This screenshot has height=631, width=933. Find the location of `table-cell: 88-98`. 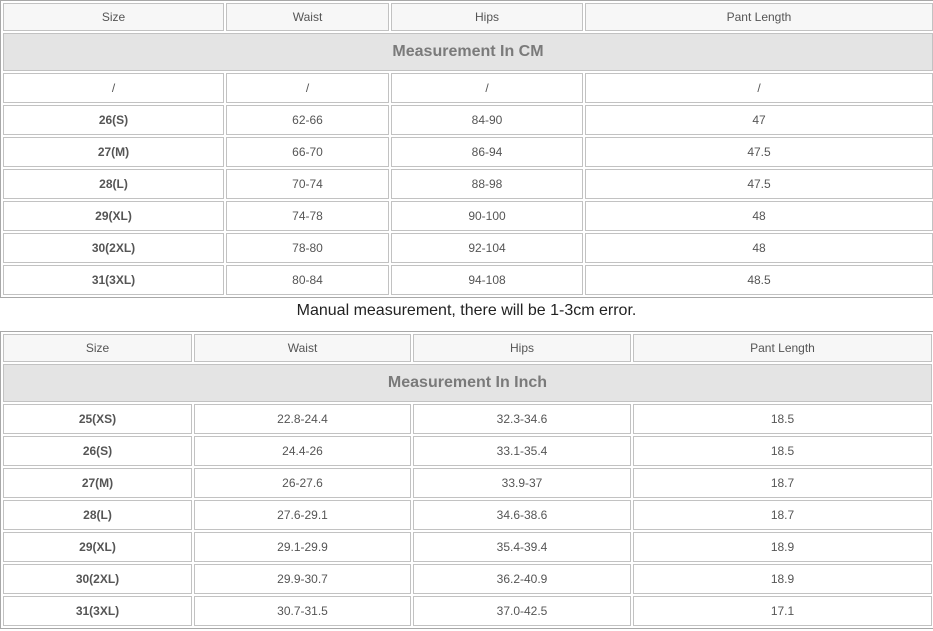

table-cell: 88-98 is located at coordinates (487, 184).